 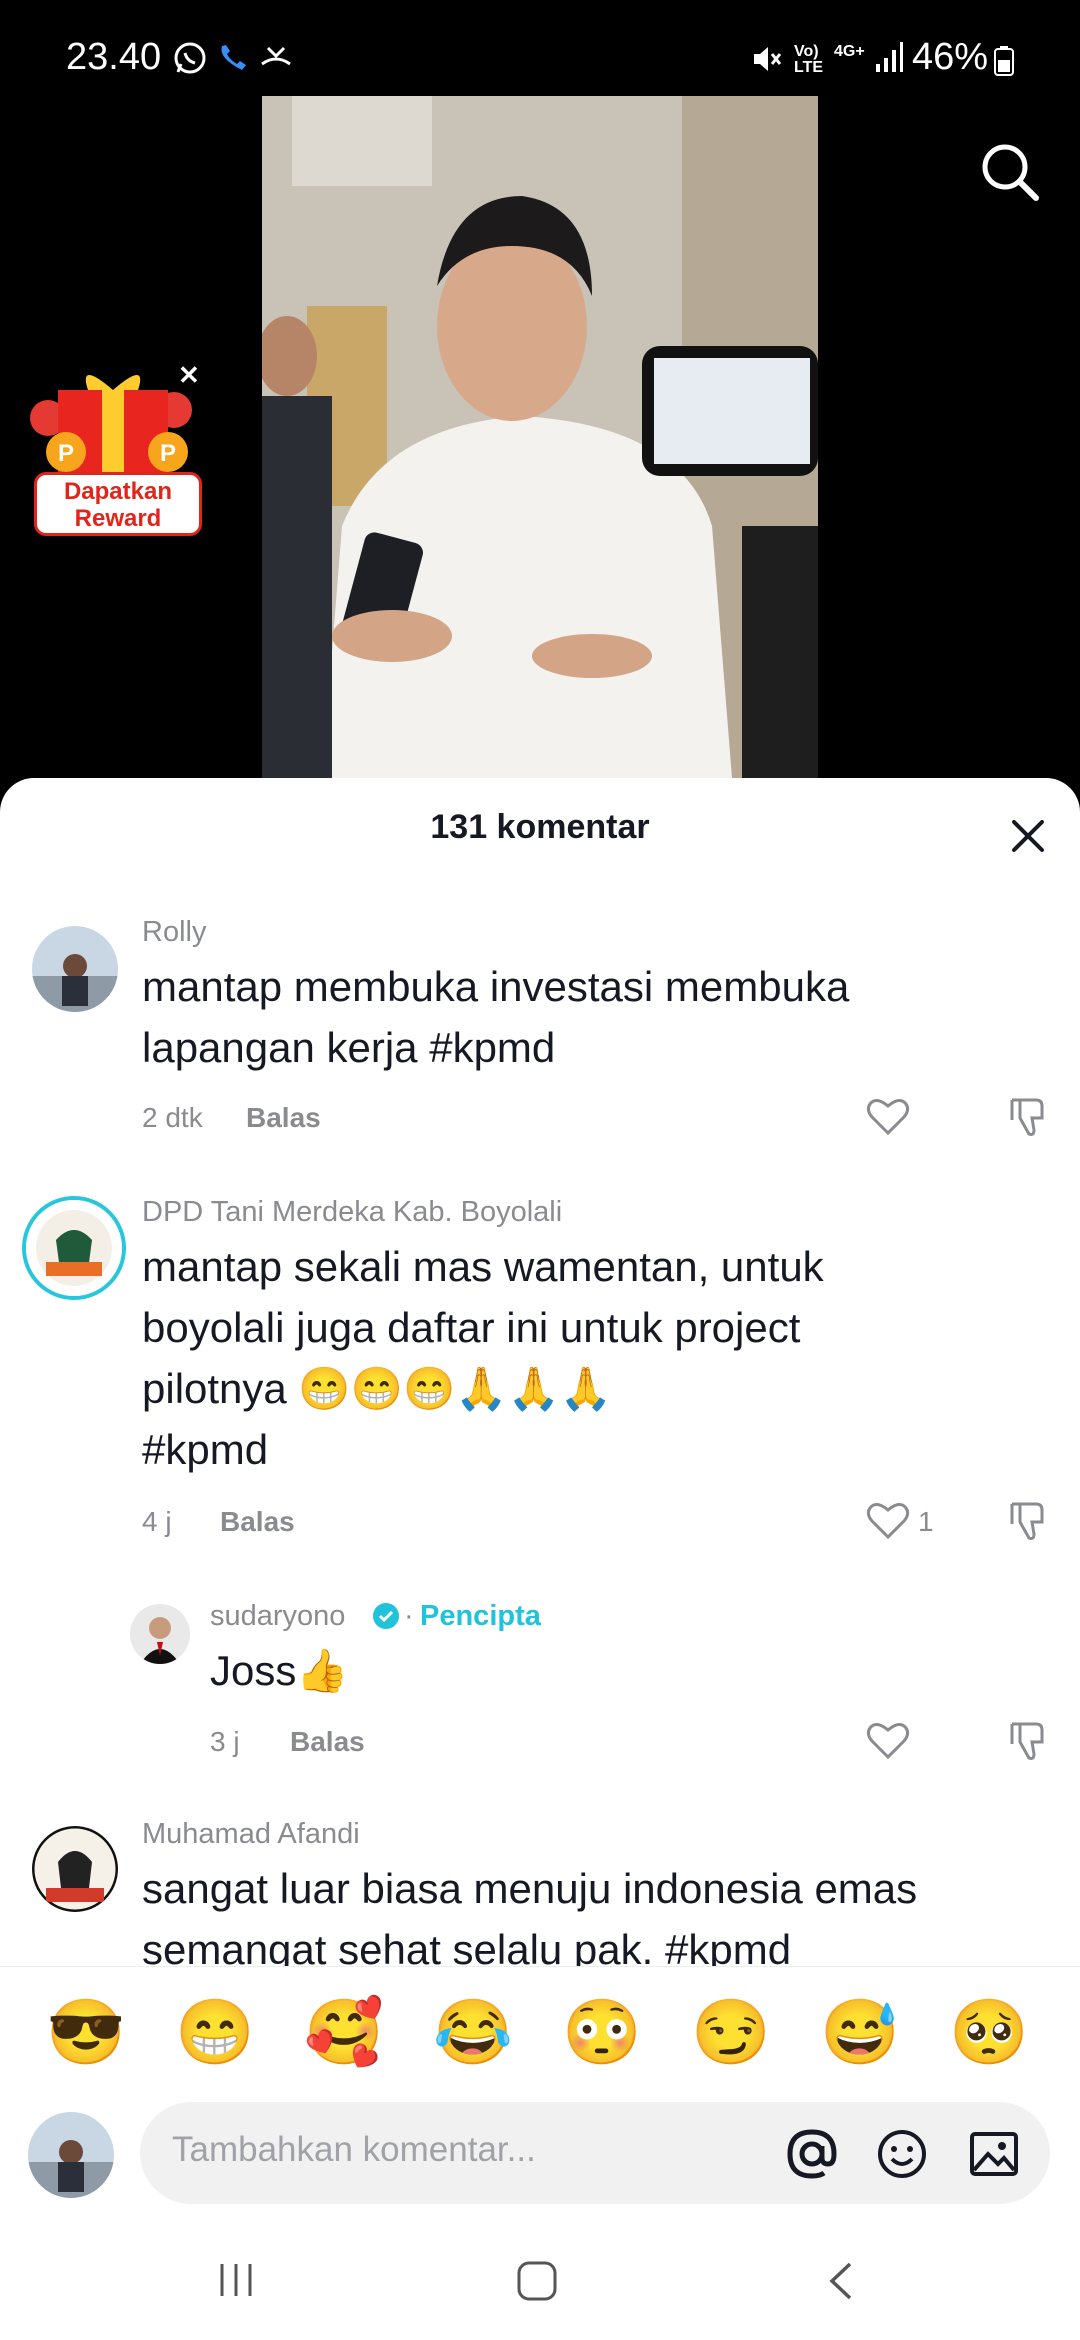 I want to click on battery-percent: 46%, so click(x=950, y=57).